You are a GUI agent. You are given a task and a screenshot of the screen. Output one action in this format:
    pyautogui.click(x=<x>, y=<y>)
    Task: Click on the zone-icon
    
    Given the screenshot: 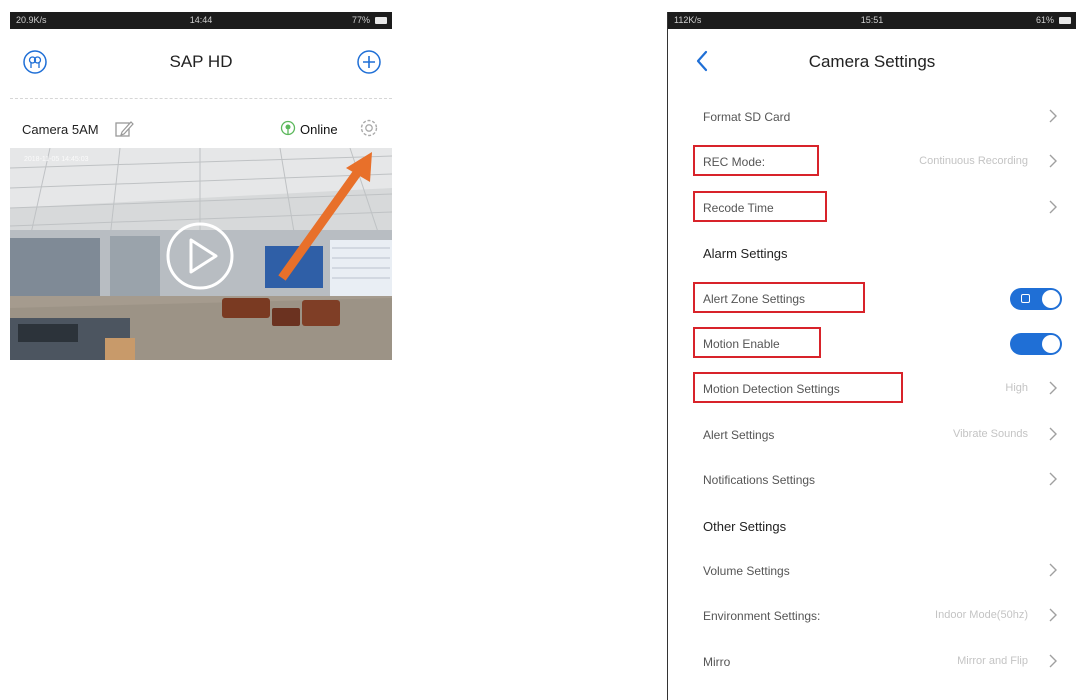 What is the action you would take?
    pyautogui.click(x=1025, y=298)
    